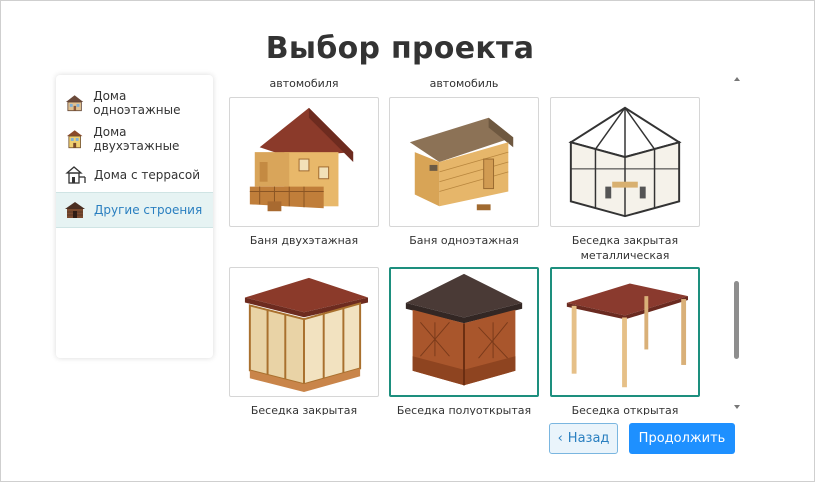 This screenshot has width=815, height=482. Describe the element at coordinates (75, 175) in the screenshot. I see `terrace-house-icon` at that location.